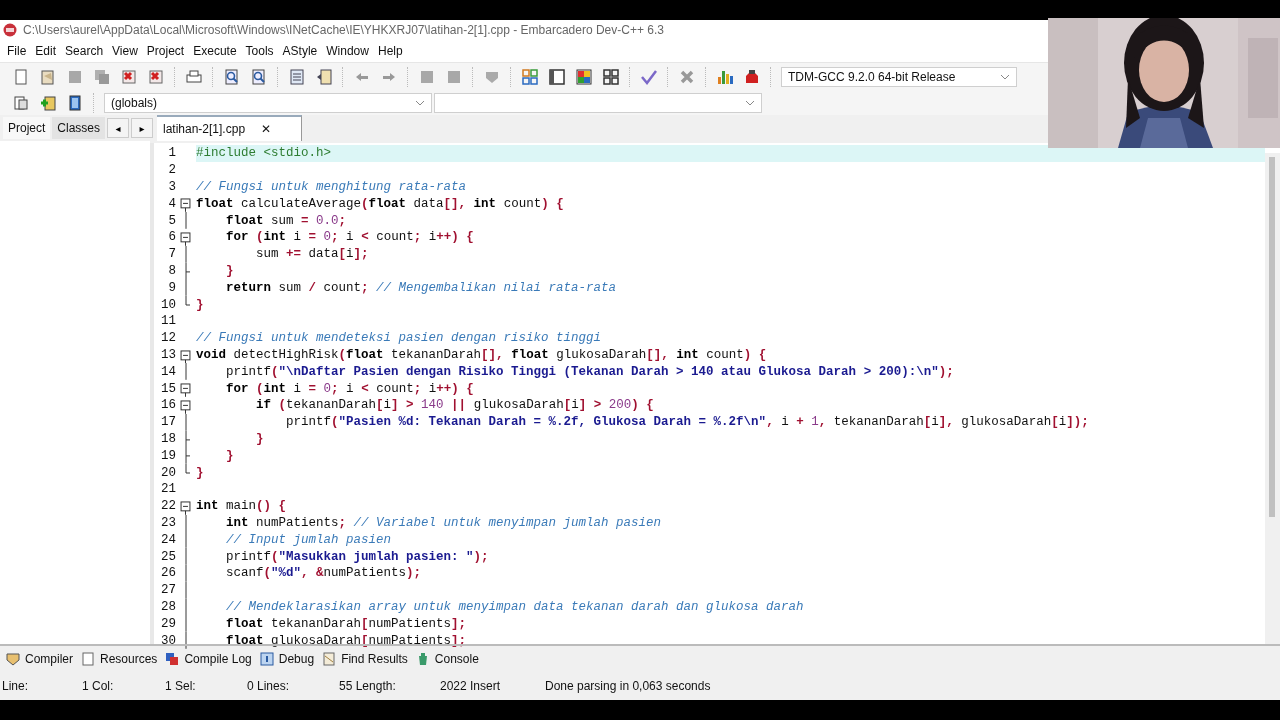 This screenshot has width=1280, height=720. Describe the element at coordinates (168, 371) in the screenshot. I see `line-number: 14` at that location.